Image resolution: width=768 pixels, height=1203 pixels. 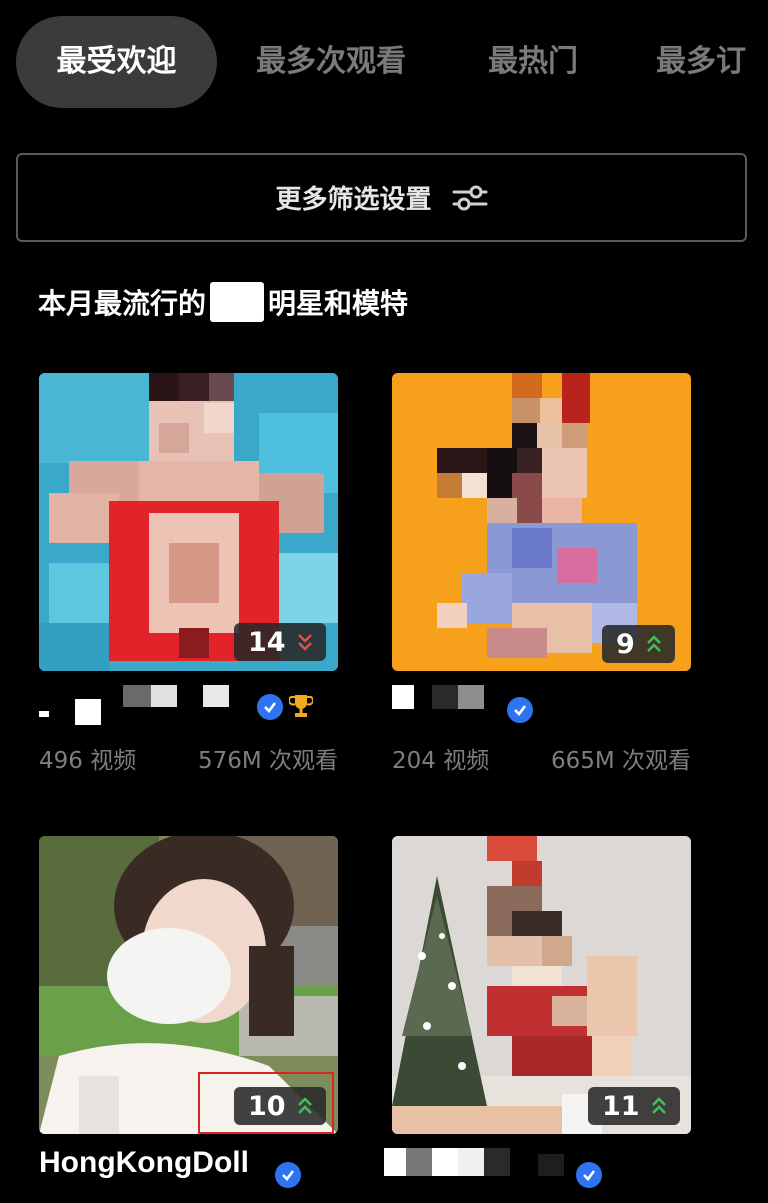 I want to click on category-tabs: 最受欢迎 最多次观看 最热门 最多订, so click(x=384, y=60).